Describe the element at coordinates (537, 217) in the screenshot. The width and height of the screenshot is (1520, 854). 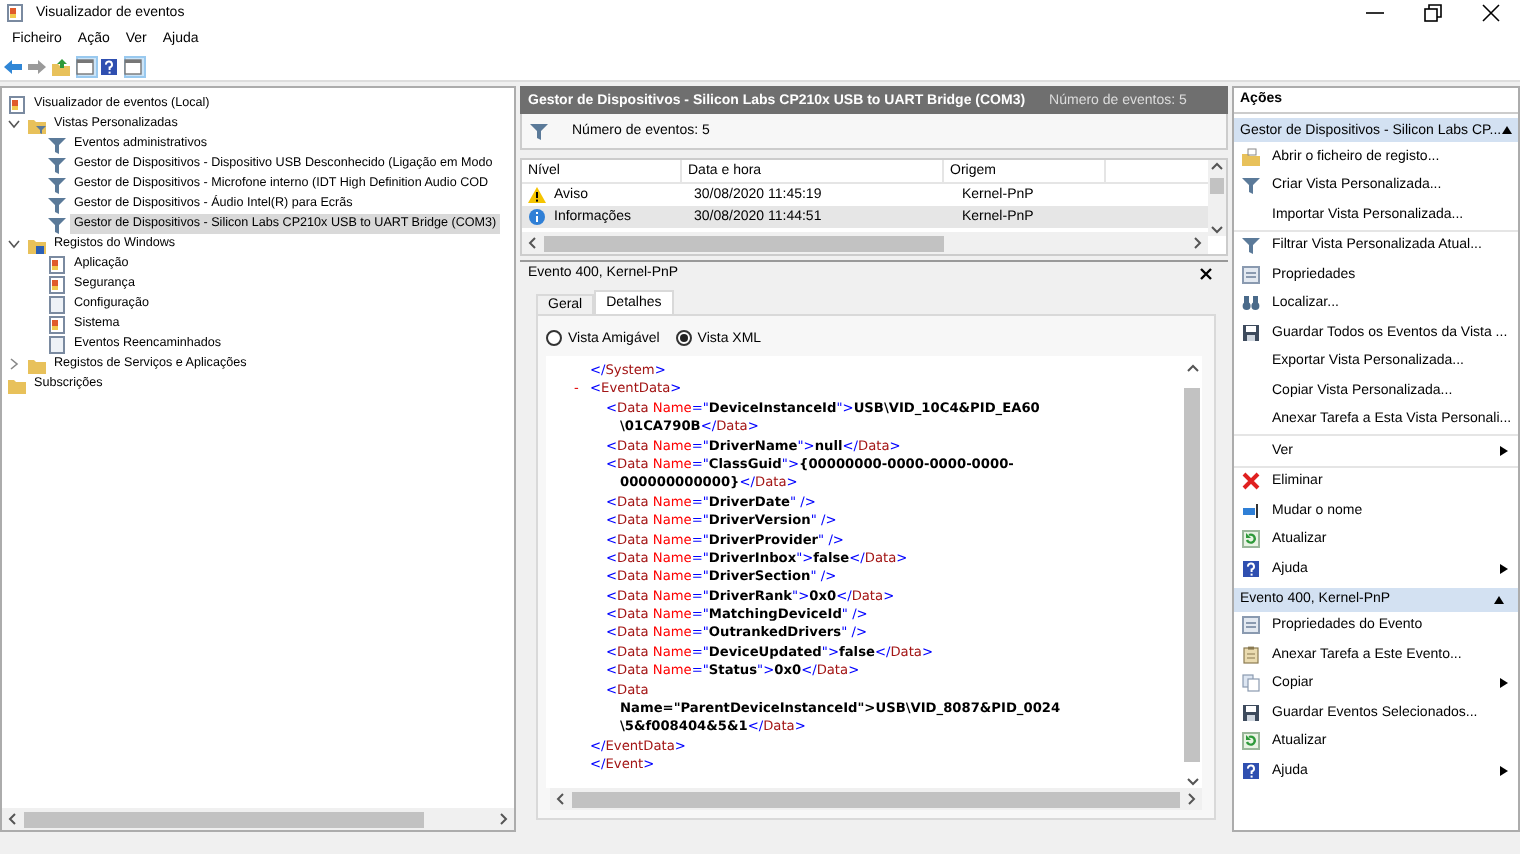
I see `info-icon` at that location.